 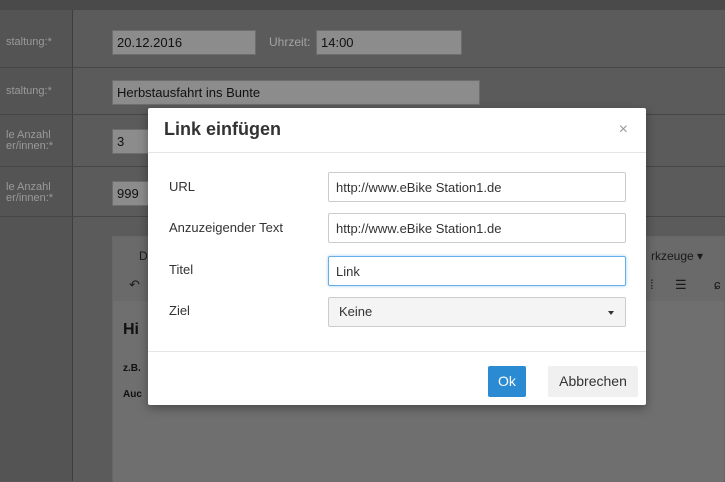 I want to click on time-input: 14:00, so click(x=389, y=42).